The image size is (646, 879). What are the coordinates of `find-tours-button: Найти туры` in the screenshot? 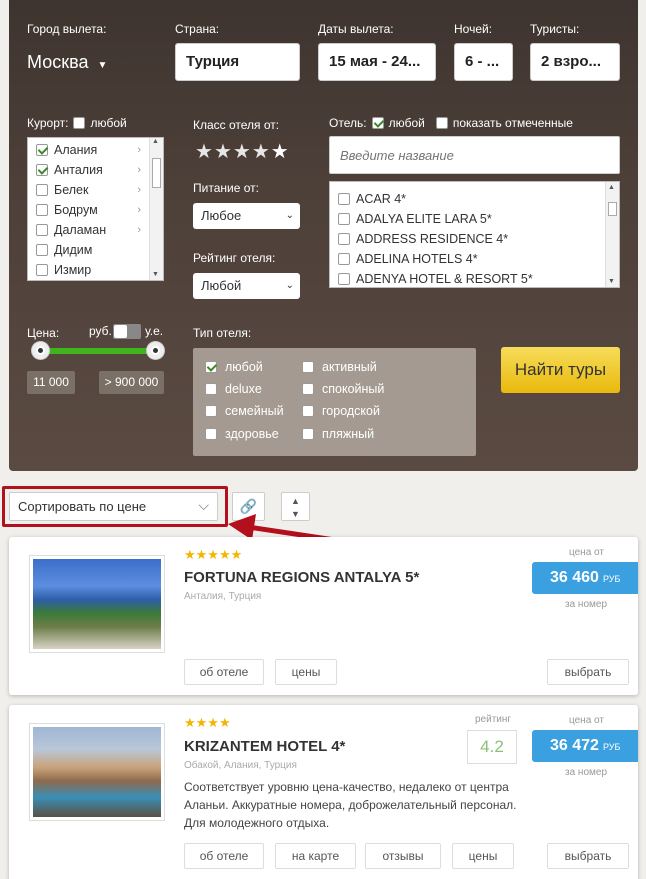 It's located at (560, 370).